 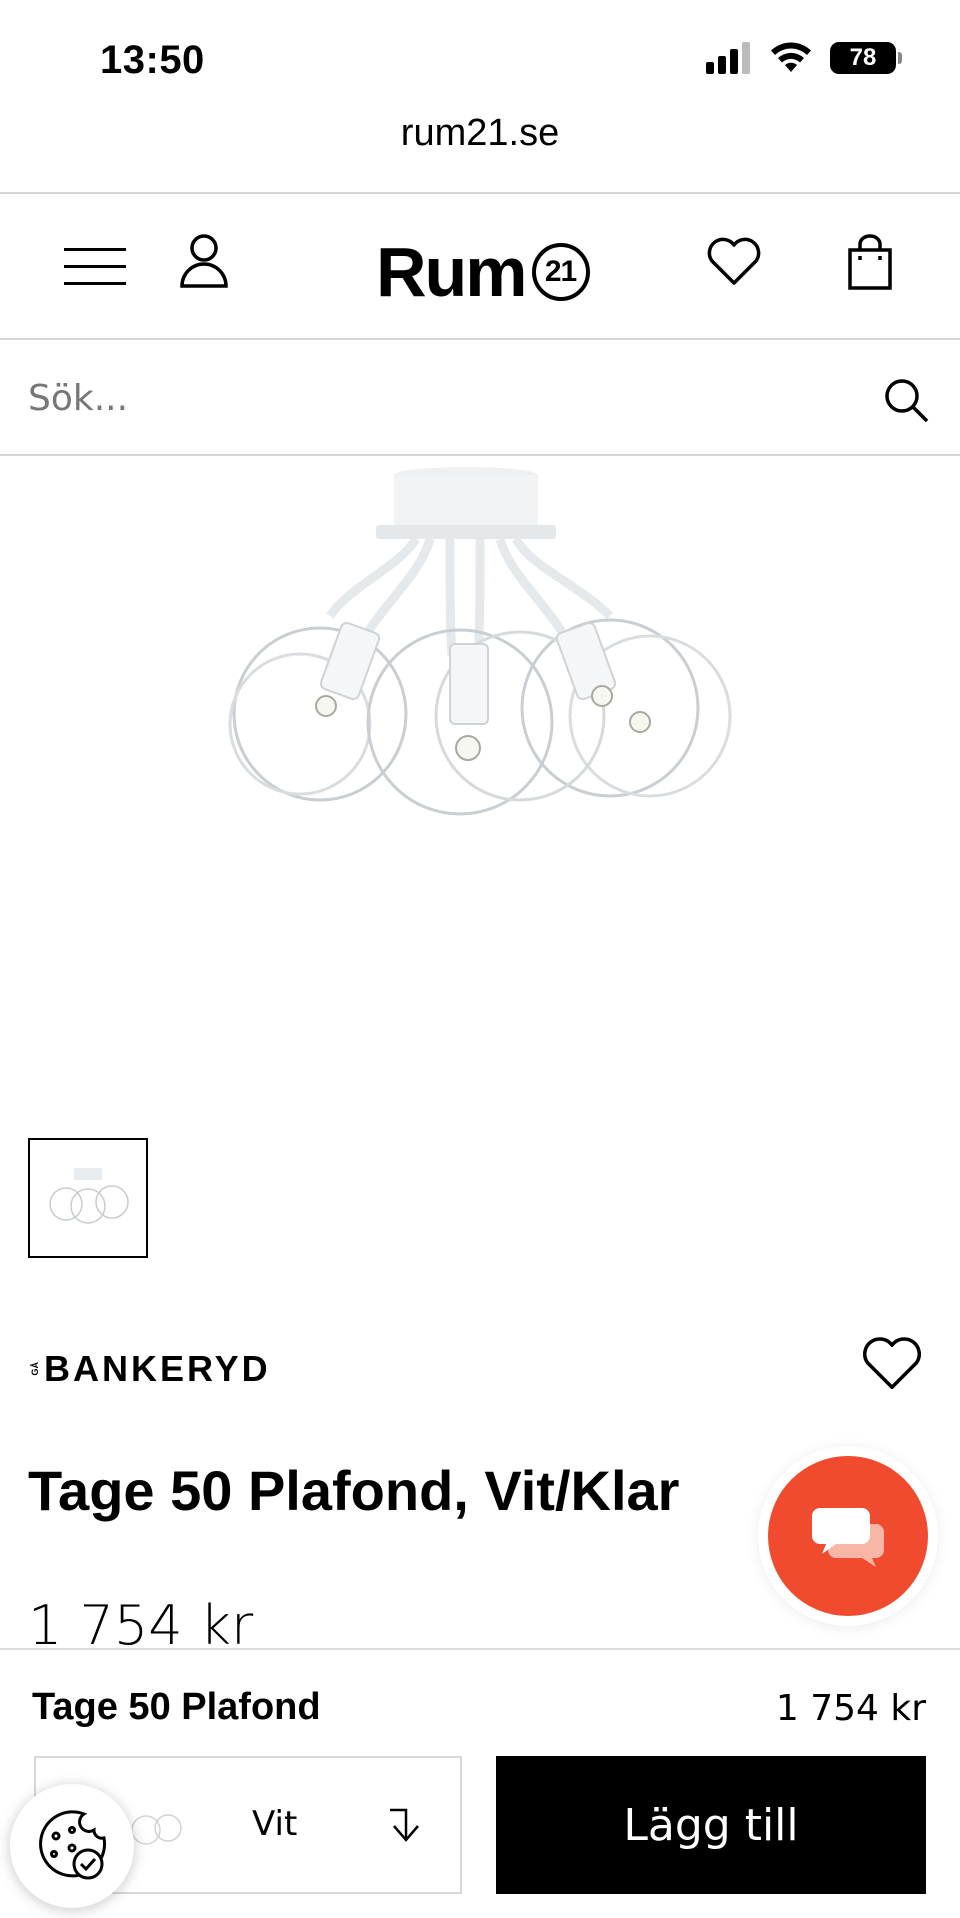 I want to click on site-logo: Rum 21, so click(x=483, y=272).